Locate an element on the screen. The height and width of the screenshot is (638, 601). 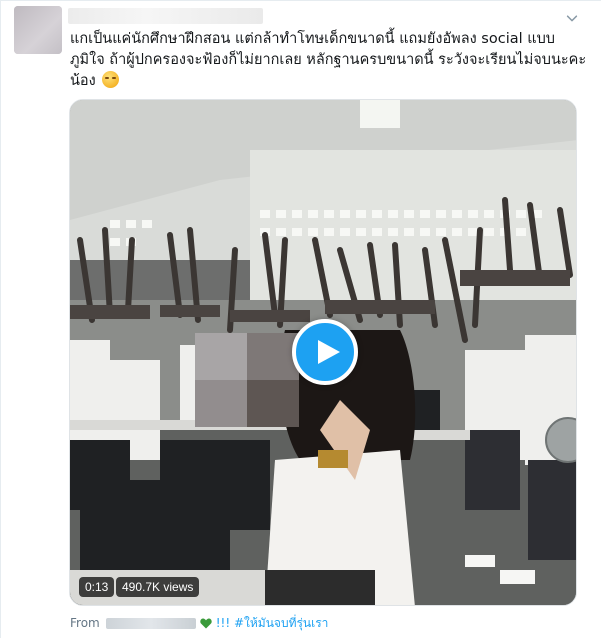
face-with-rolling-eyes-emoji-icon is located at coordinates (111, 79).